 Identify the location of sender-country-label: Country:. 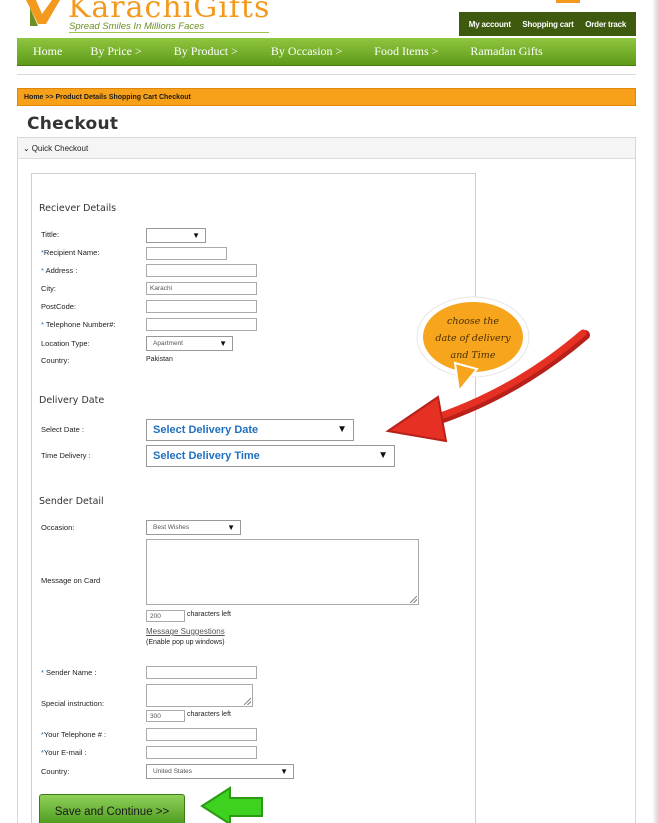
(55, 771).